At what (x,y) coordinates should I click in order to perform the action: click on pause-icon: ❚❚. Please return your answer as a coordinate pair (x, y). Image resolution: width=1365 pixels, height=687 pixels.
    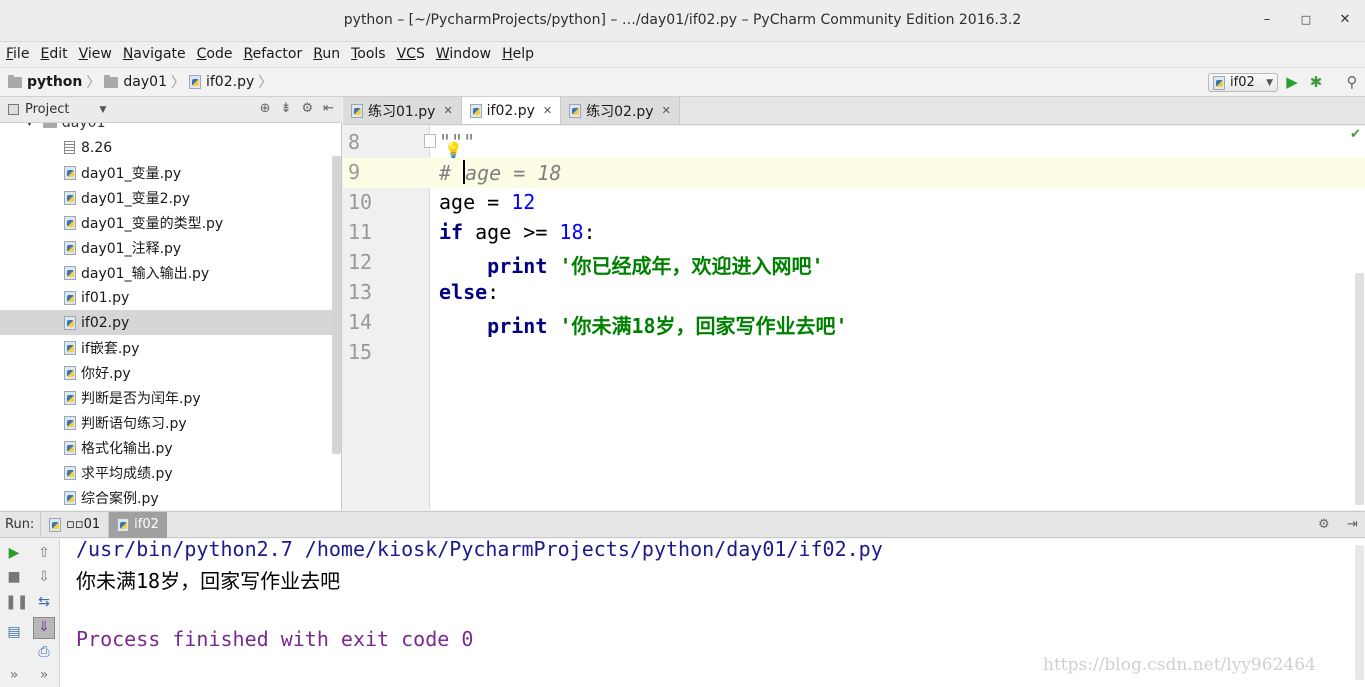
    Looking at the image, I should click on (16, 602).